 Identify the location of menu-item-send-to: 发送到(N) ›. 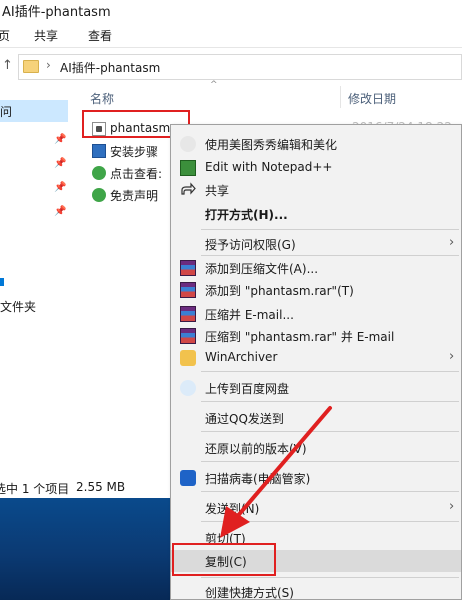
(316, 508).